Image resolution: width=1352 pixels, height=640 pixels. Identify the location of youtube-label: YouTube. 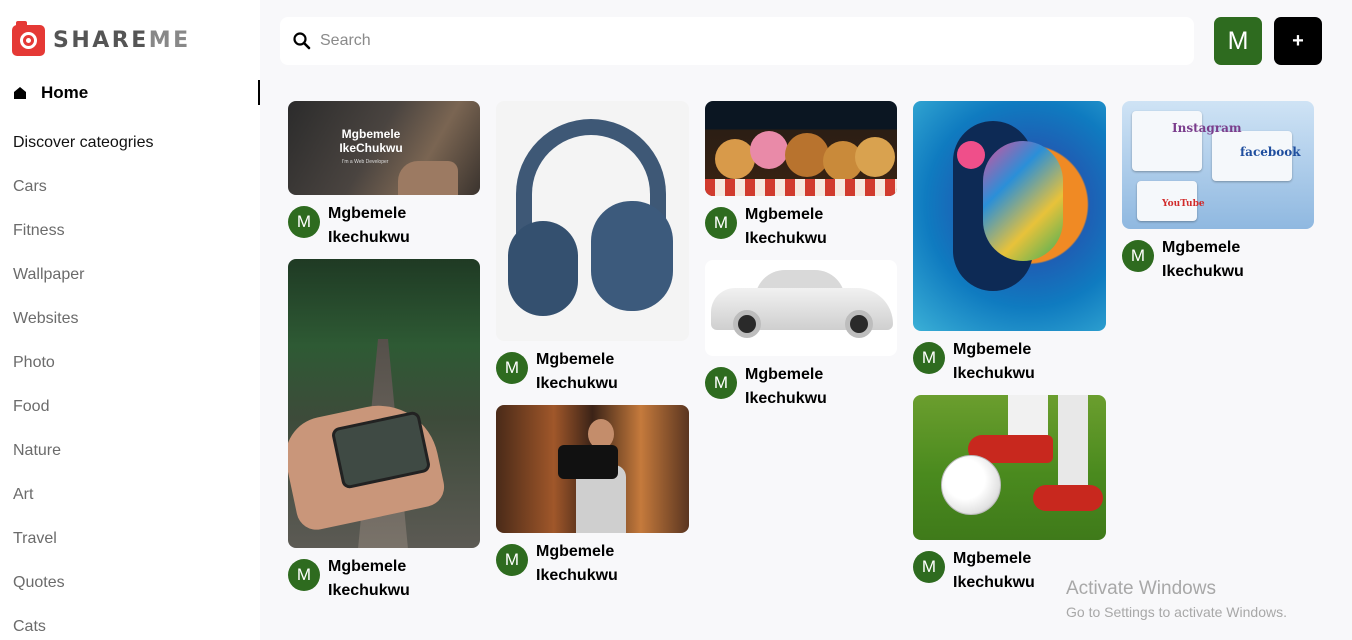
(1183, 204).